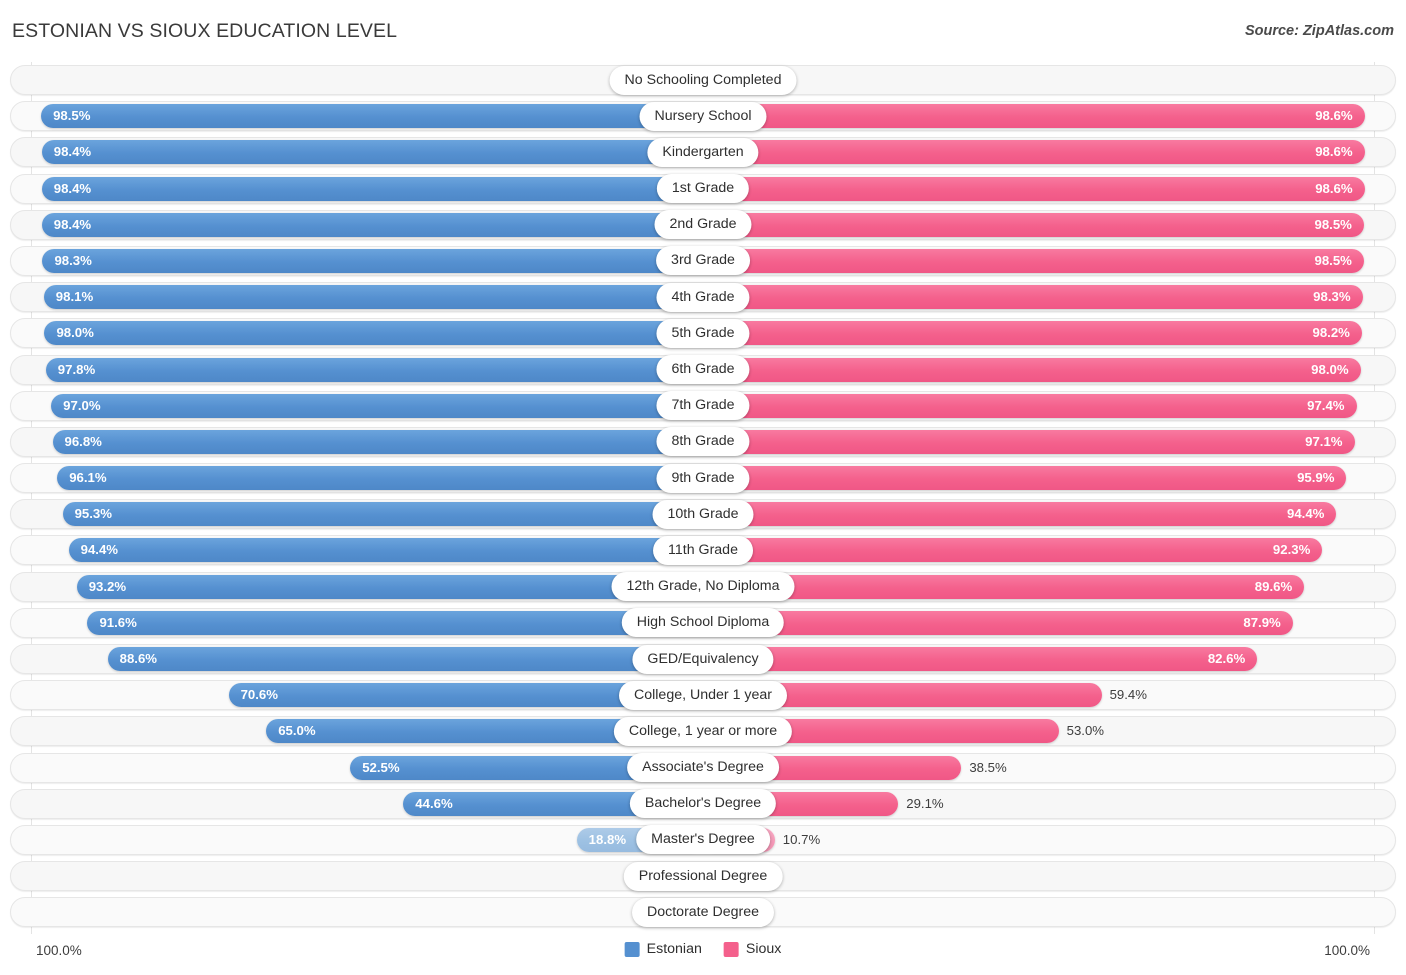  I want to click on category-label: 5th Grade, so click(703, 333).